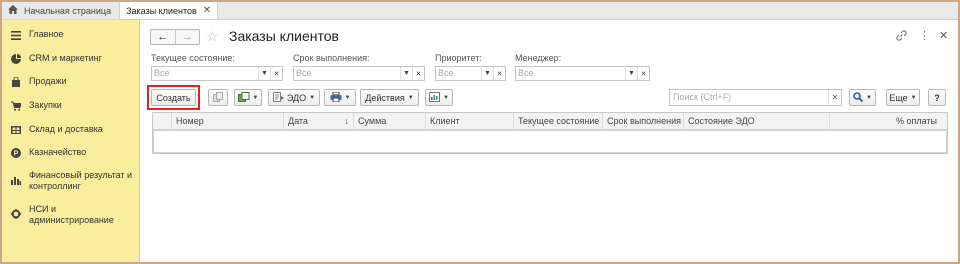 This screenshot has height=264, width=960. Describe the element at coordinates (81, 180) in the screenshot. I see `sidebar-item-label: Финансовый результат и контроллинг` at that location.